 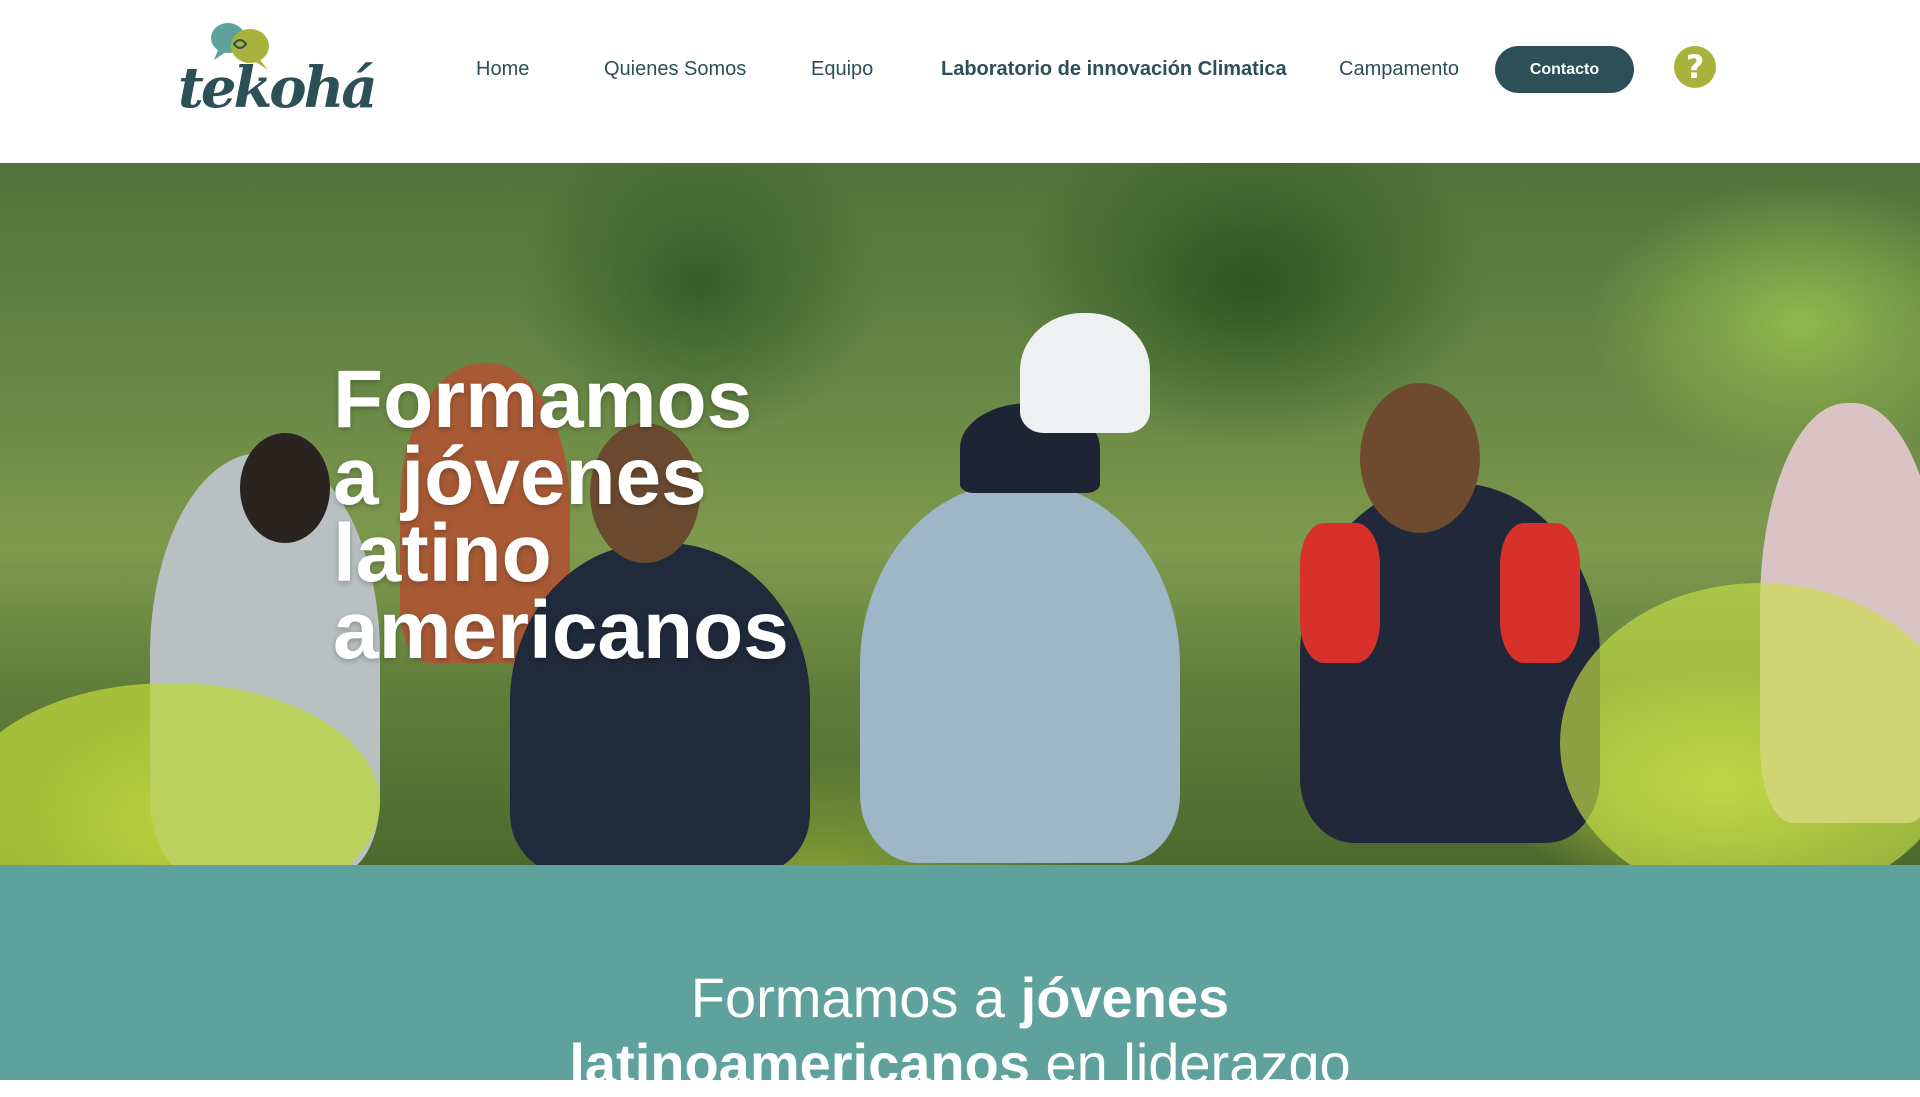 What do you see at coordinates (1190, 1063) in the screenshot?
I see `intro-text-regular: en liderazgo` at bounding box center [1190, 1063].